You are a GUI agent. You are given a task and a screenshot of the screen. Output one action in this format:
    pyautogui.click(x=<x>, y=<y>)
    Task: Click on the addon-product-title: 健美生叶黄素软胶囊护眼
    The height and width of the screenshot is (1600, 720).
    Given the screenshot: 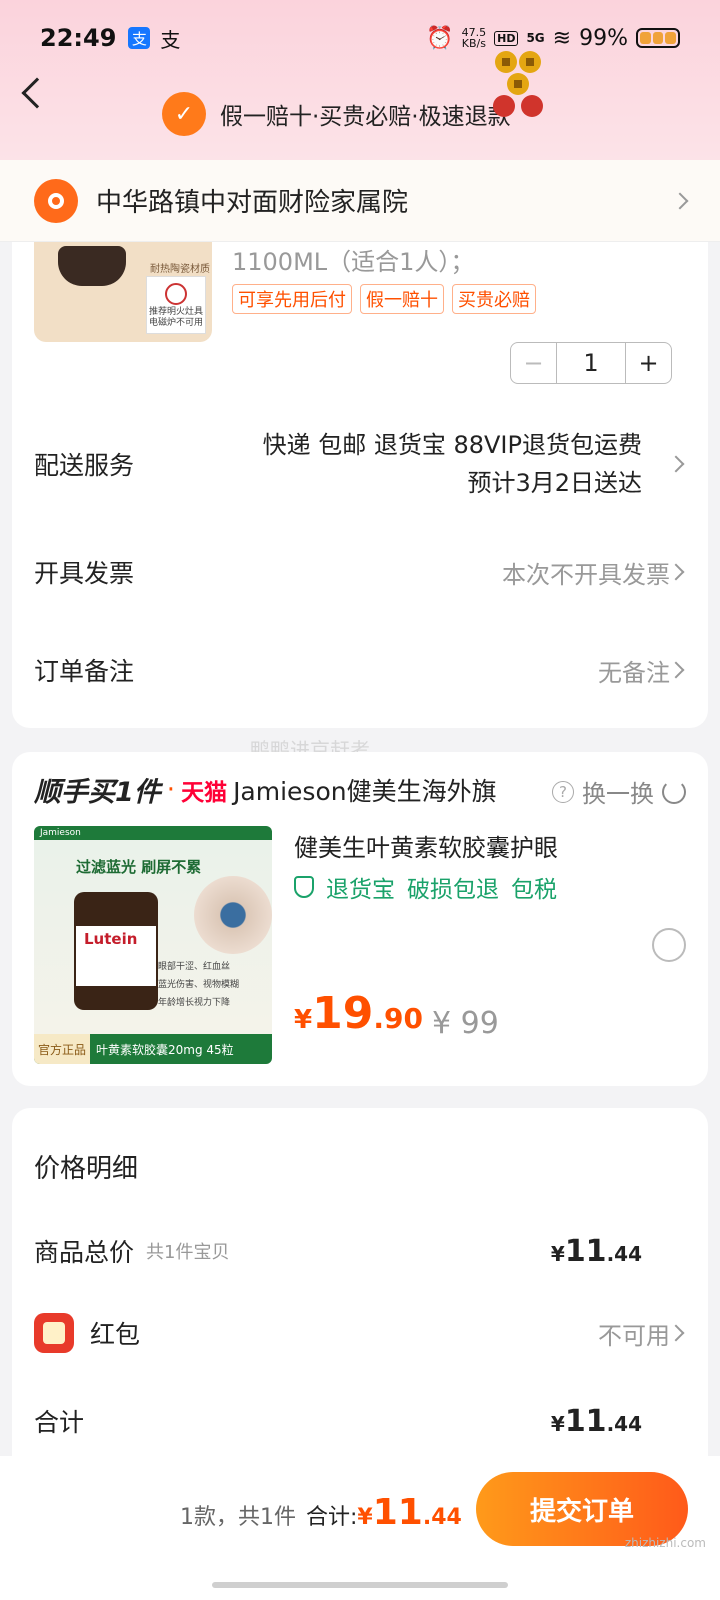 What is the action you would take?
    pyautogui.click(x=426, y=845)
    